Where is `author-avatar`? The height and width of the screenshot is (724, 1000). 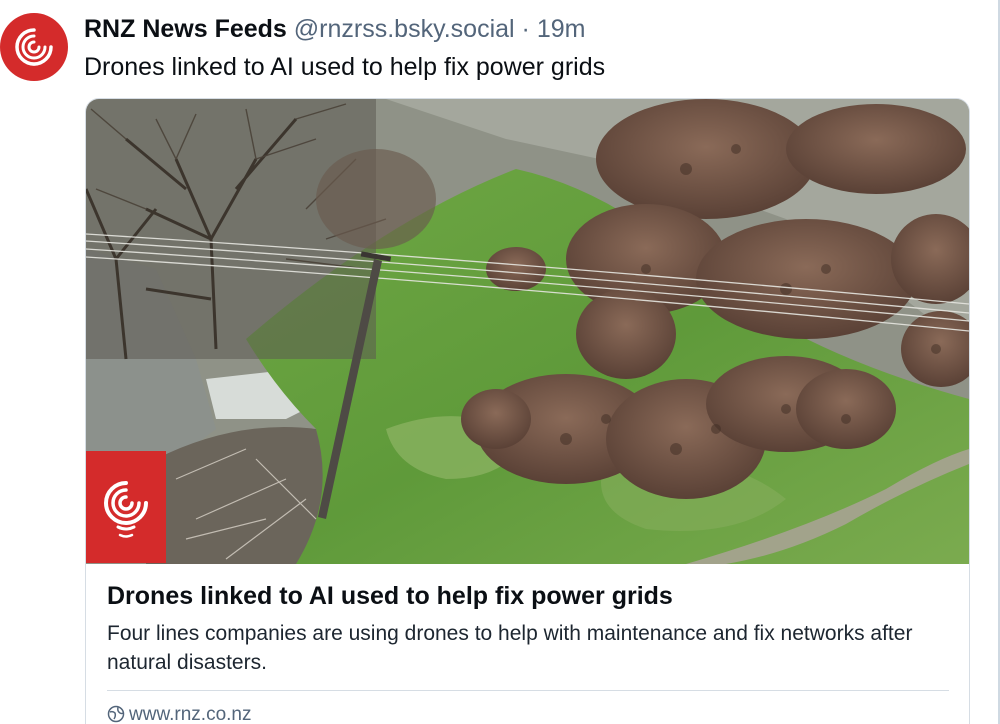 author-avatar is located at coordinates (34, 47).